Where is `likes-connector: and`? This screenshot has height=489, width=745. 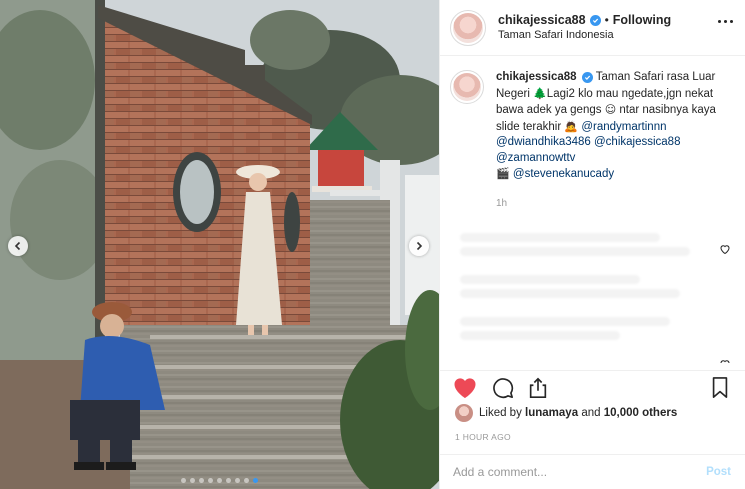
likes-connector: and is located at coordinates (591, 413).